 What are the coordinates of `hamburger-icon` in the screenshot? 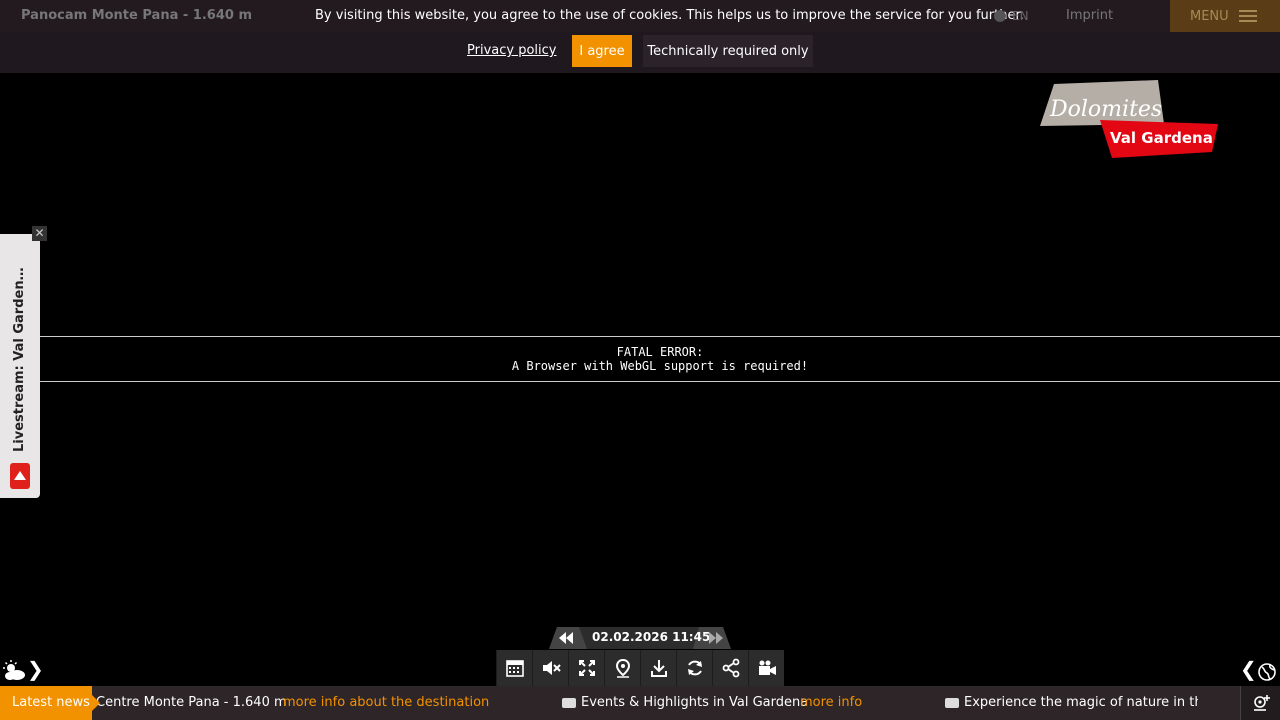 It's located at (1247, 16).